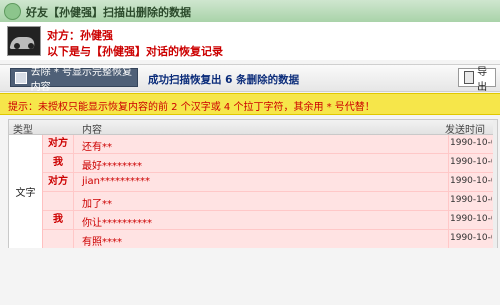 Image resolution: width=500 pixels, height=305 pixels. I want to click on header-time: 发送时间, so click(465, 128).